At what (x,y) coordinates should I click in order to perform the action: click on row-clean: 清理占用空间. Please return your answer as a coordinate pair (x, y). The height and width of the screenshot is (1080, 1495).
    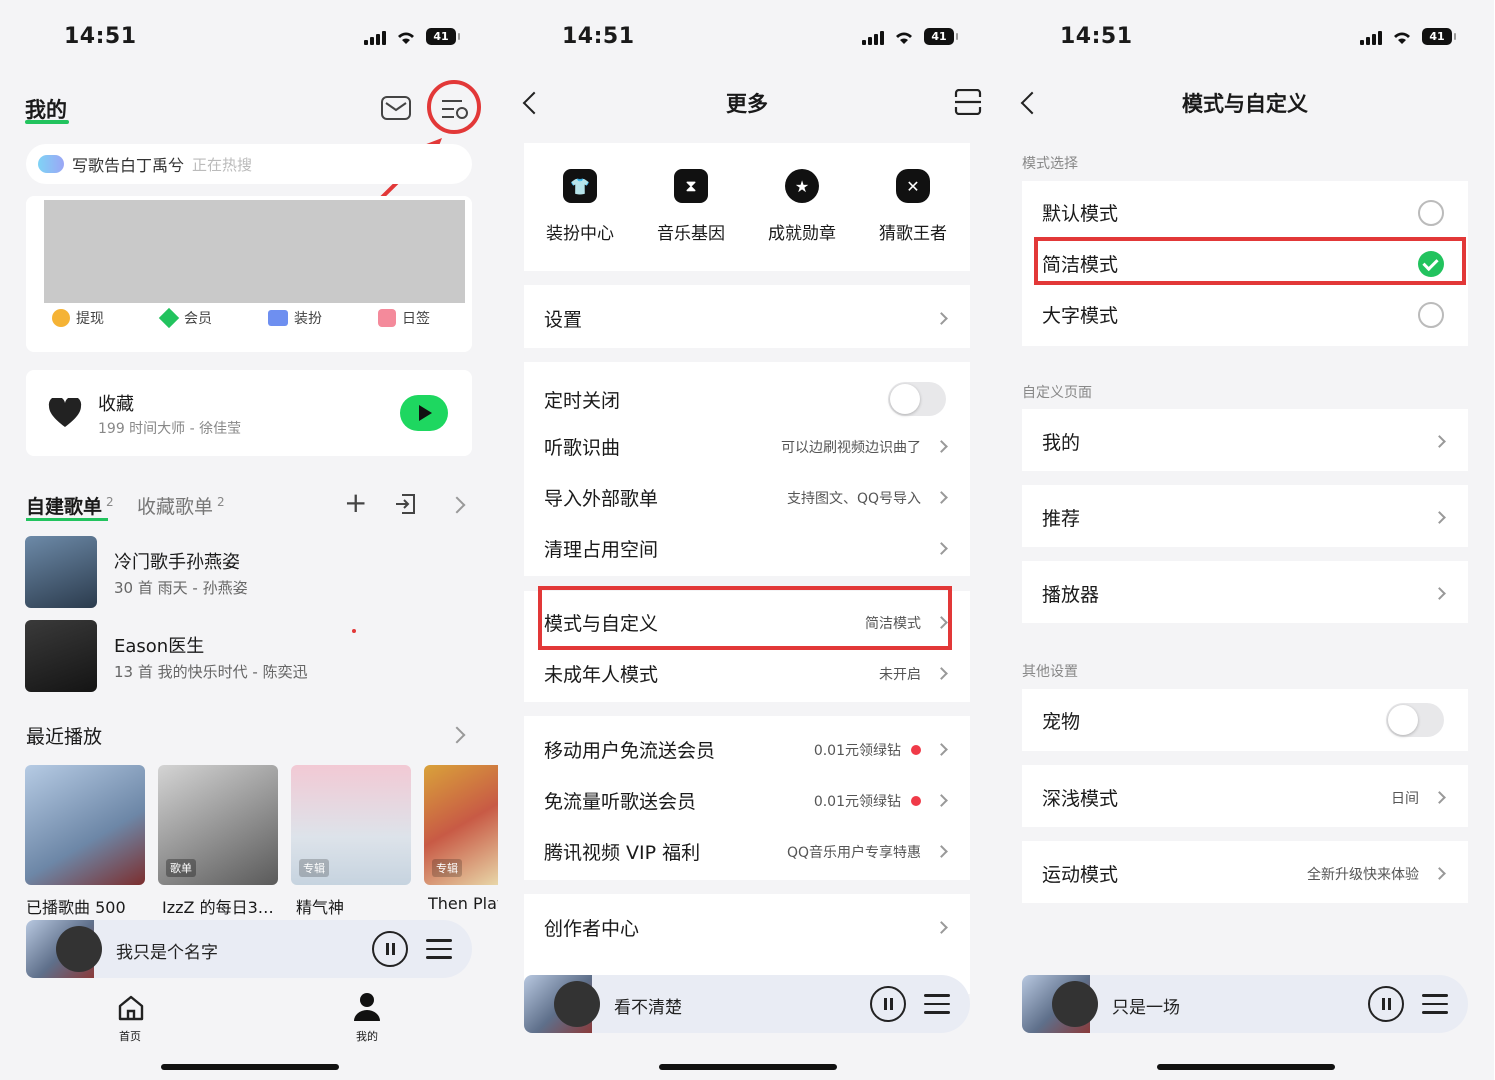
    Looking at the image, I should click on (746, 548).